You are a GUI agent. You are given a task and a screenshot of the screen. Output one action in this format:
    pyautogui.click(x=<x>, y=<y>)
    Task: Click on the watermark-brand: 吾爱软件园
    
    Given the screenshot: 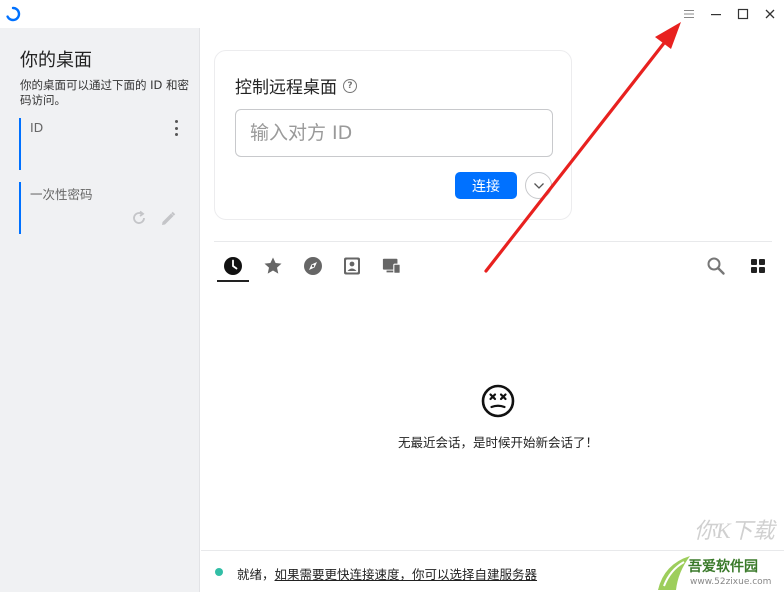 What is the action you would take?
    pyautogui.click(x=723, y=567)
    